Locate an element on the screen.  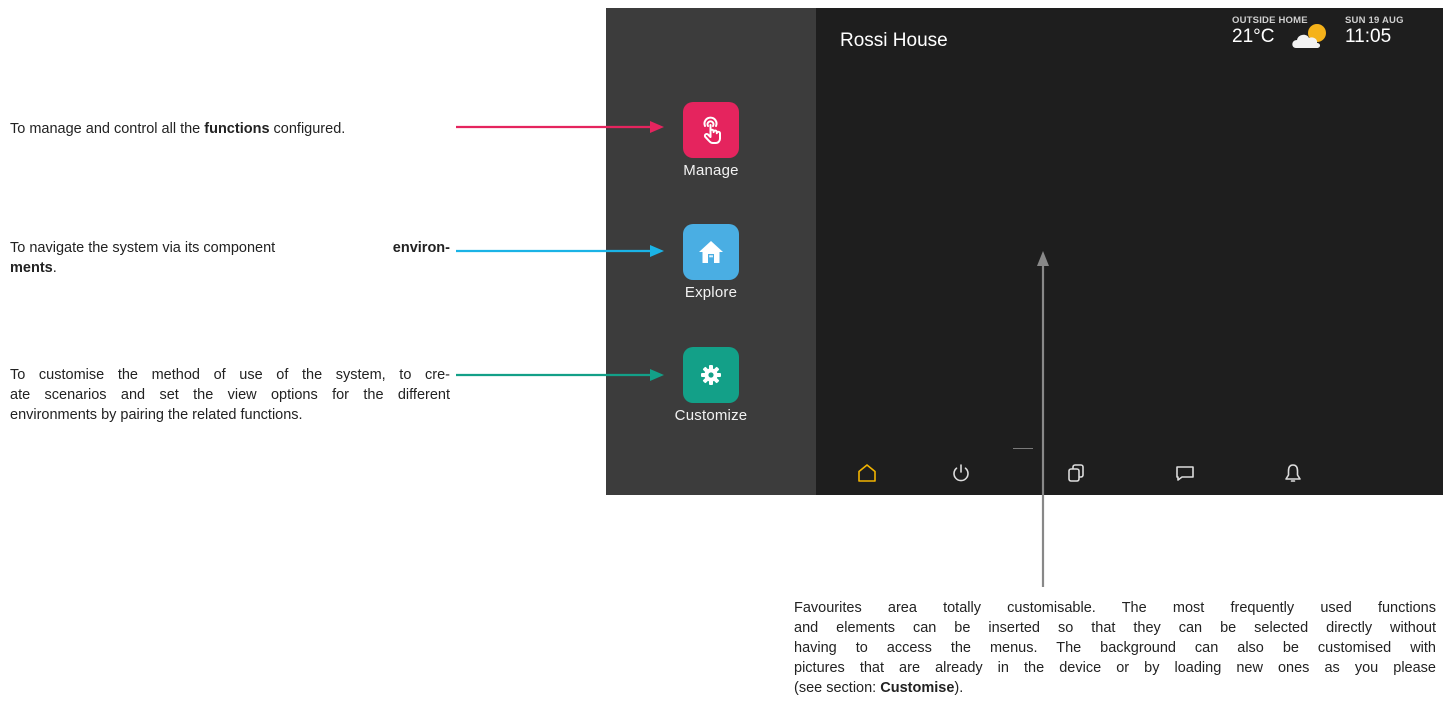
favourites-arrow is located at coordinates (1043, 419).